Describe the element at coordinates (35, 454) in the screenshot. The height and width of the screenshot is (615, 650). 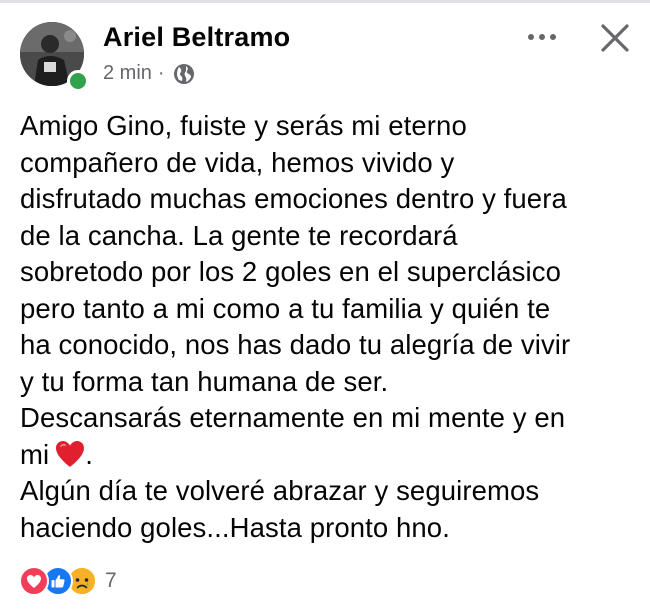
I see `post-line: mi` at that location.